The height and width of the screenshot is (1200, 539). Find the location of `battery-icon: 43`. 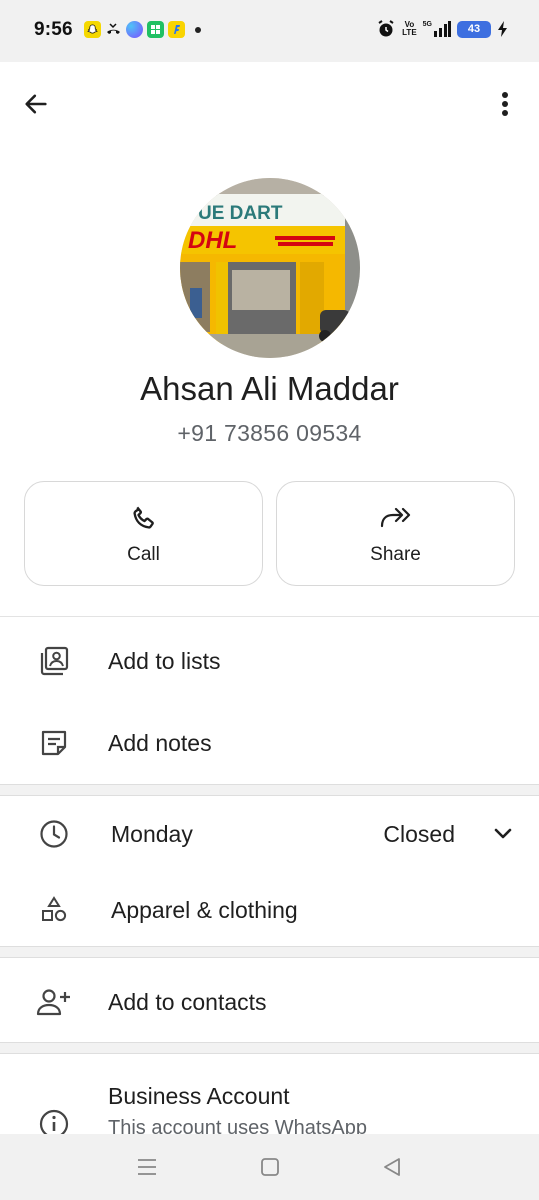

battery-icon: 43 is located at coordinates (474, 29).